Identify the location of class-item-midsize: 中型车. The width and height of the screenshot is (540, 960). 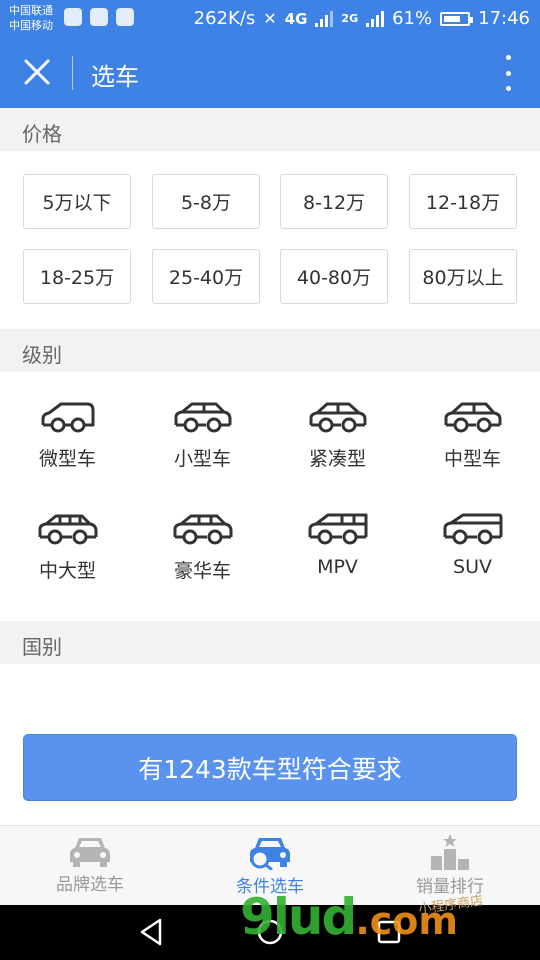
(472, 422).